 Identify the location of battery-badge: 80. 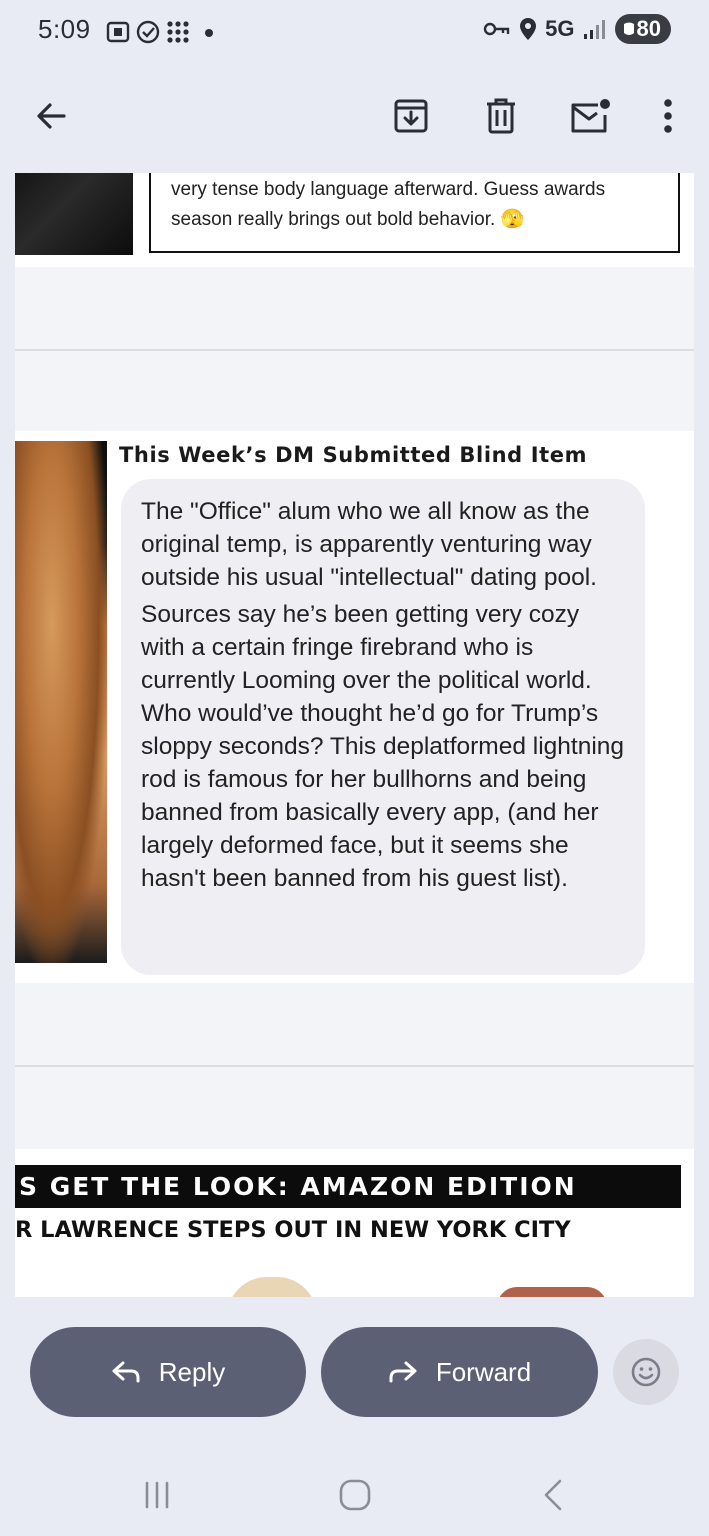
(642, 29).